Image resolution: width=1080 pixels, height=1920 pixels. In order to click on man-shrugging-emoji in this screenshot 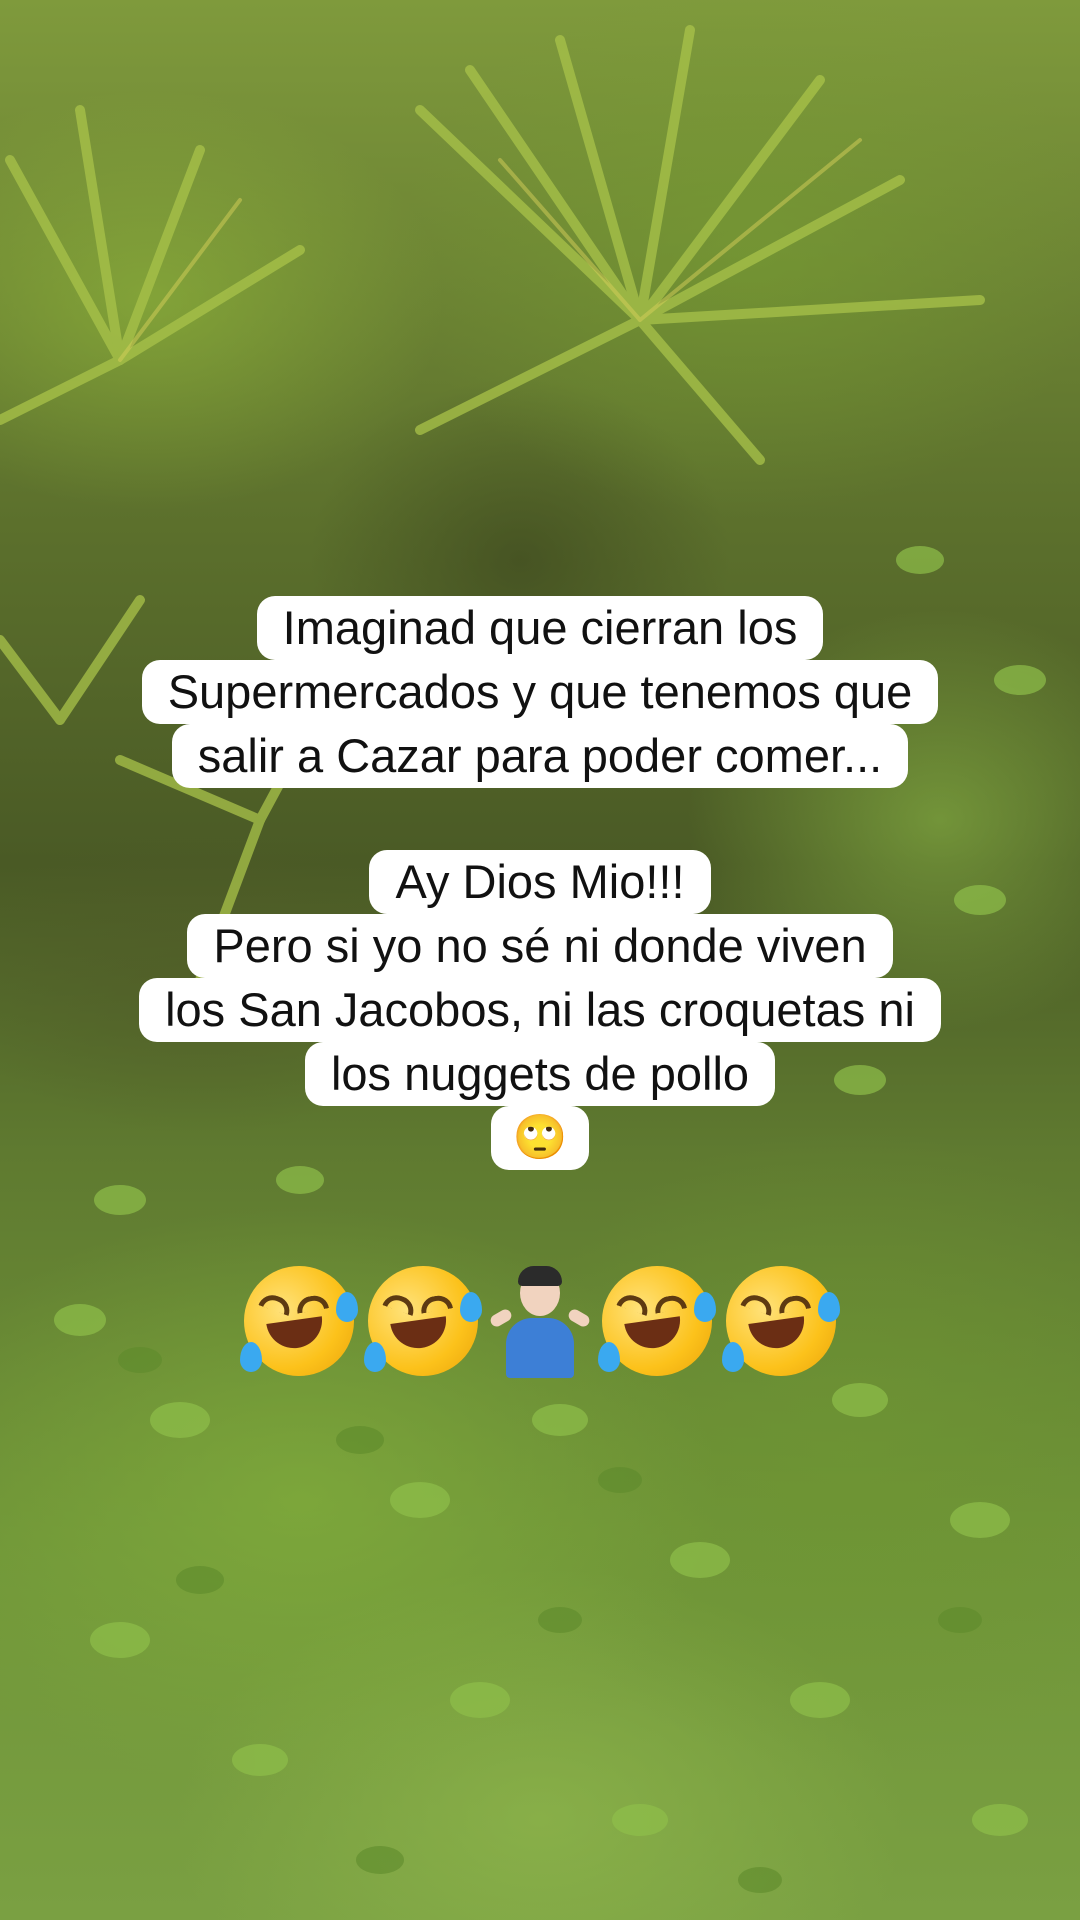, I will do `click(540, 1321)`.